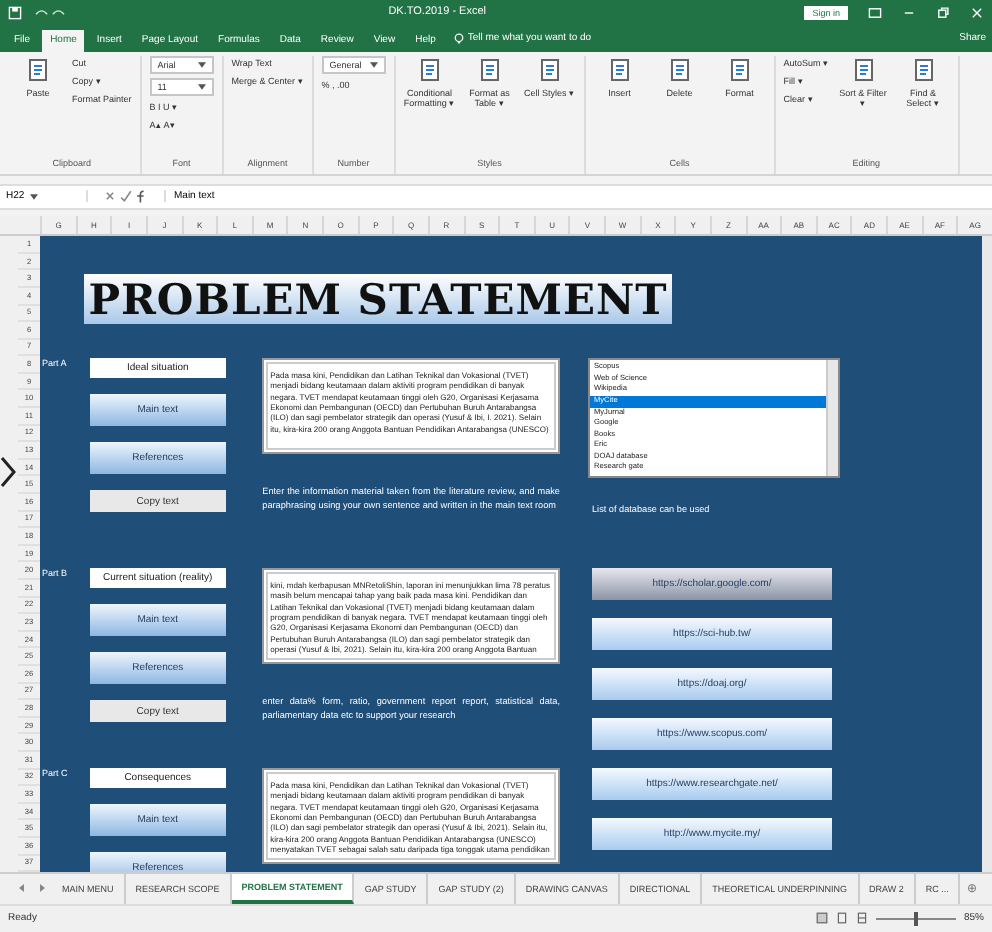 The image size is (992, 932). I want to click on banner-title: PROBLEM STATEMENT, so click(378, 299).